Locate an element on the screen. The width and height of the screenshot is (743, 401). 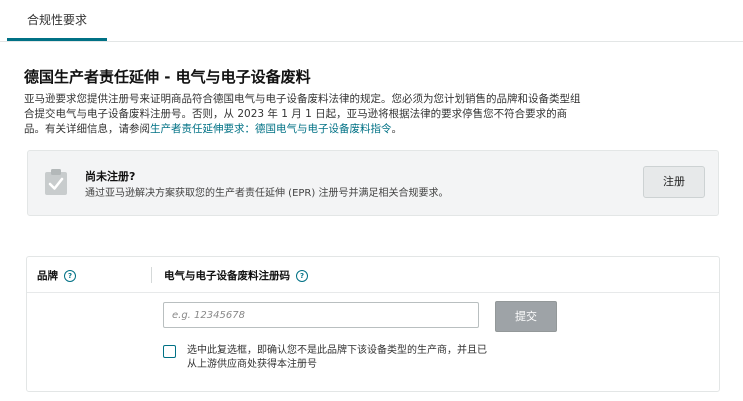
brand-help-icon: ? is located at coordinates (70, 276).